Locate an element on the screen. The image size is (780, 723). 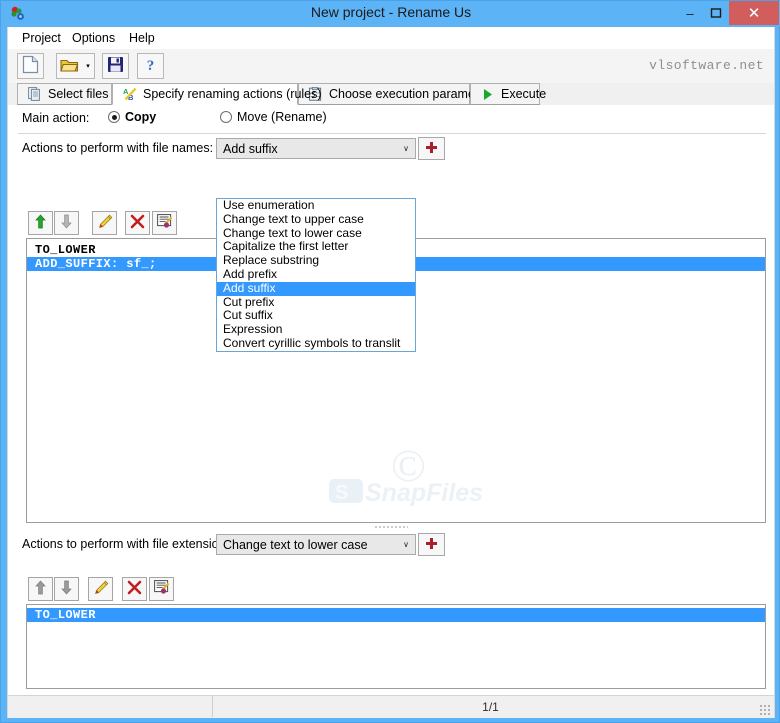
close-icon: ✕ is located at coordinates (754, 13).